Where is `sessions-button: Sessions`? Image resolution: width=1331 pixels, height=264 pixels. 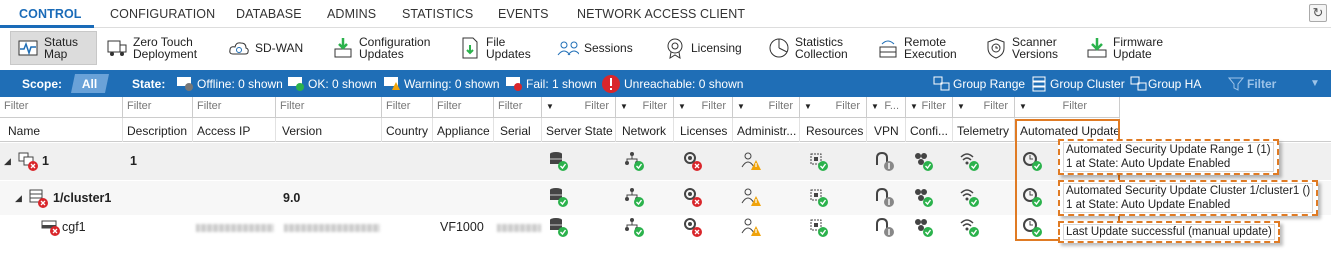
sessions-button: Sessions is located at coordinates (595, 48).